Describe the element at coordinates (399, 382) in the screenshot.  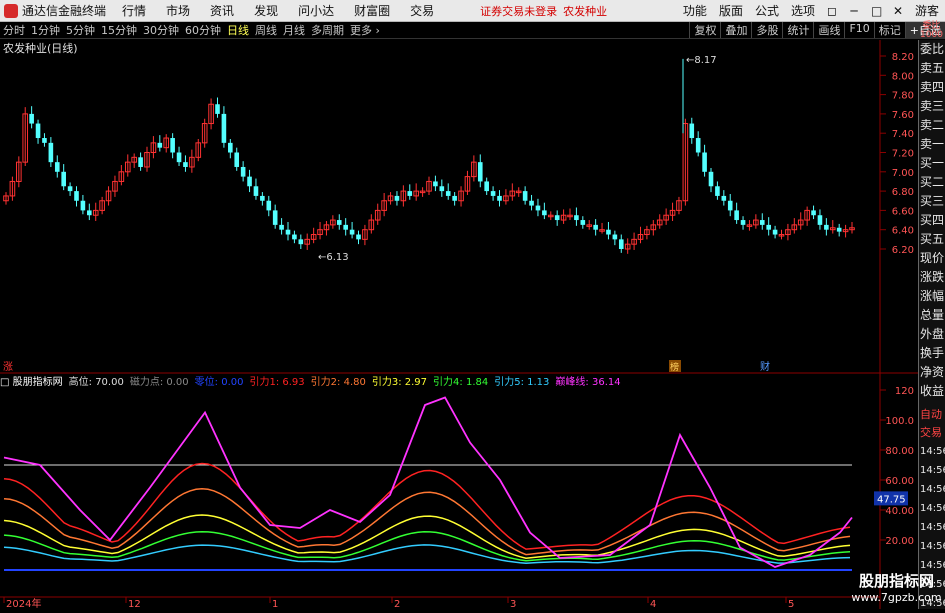
I see `indicator-field: 引力3: 2.97` at that location.